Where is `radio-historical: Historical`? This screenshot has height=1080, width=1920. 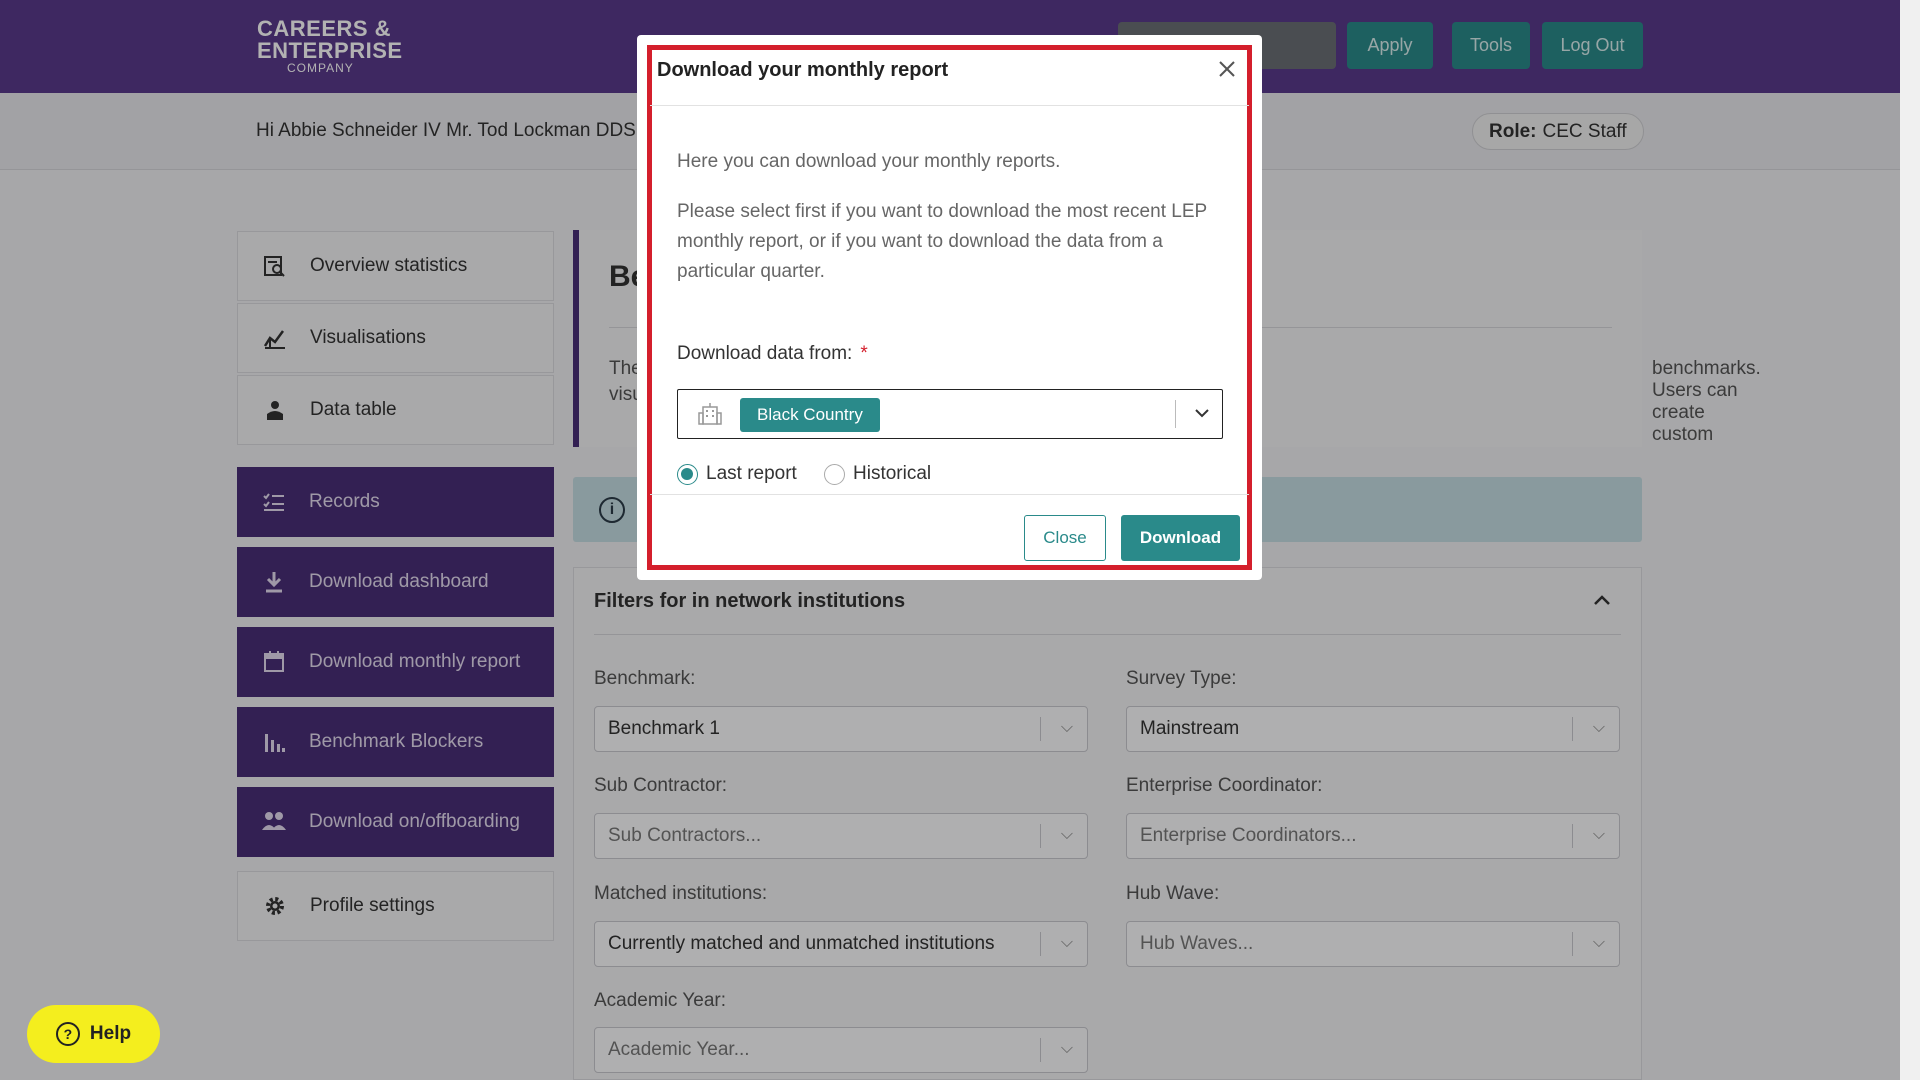 radio-historical: Historical is located at coordinates (877, 474).